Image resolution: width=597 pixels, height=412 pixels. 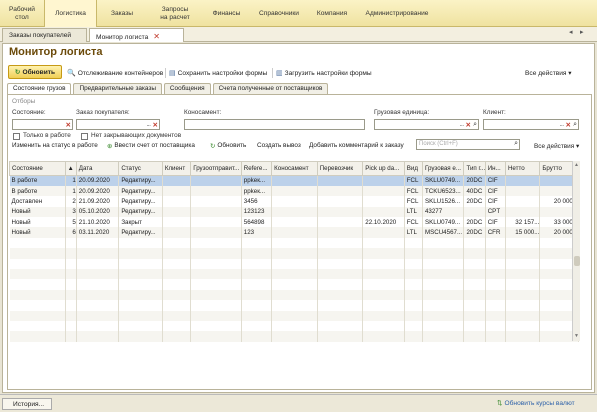 I want to click on table-search-input: Поиск (Ctrl+F) ⌕, so click(x=468, y=144).